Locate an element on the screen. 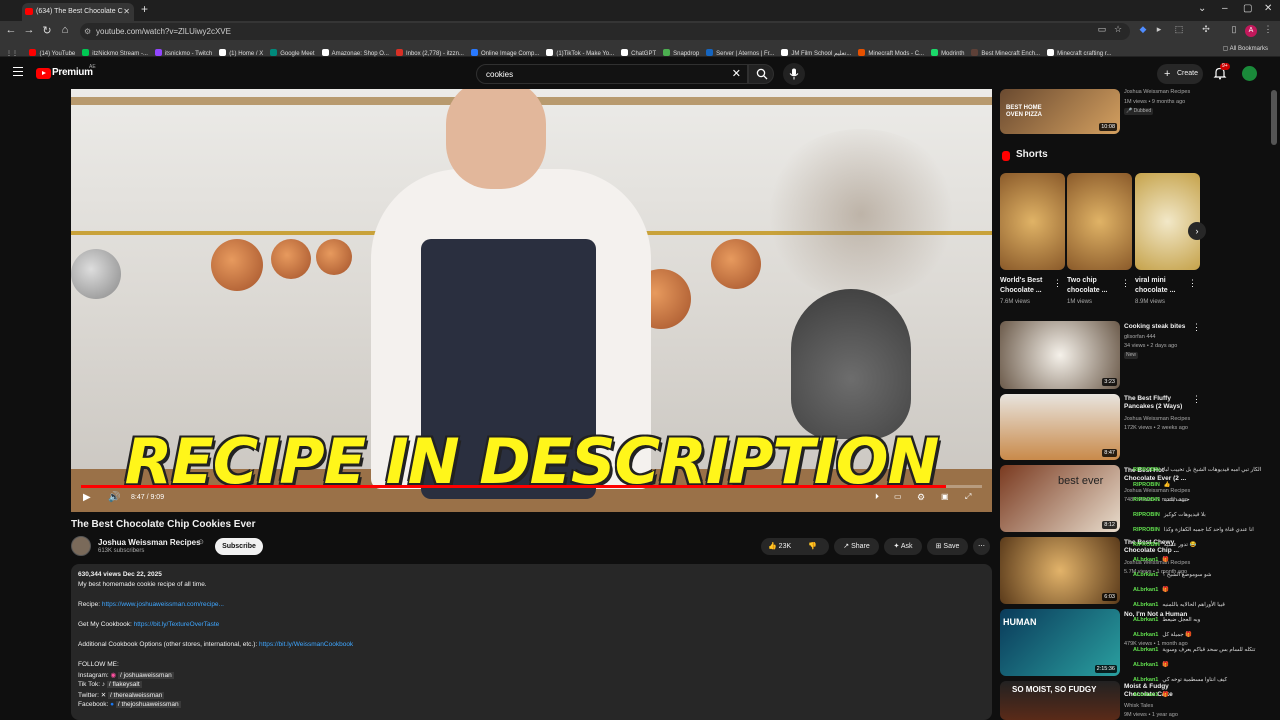  forward-icon: → is located at coordinates (29, 30).